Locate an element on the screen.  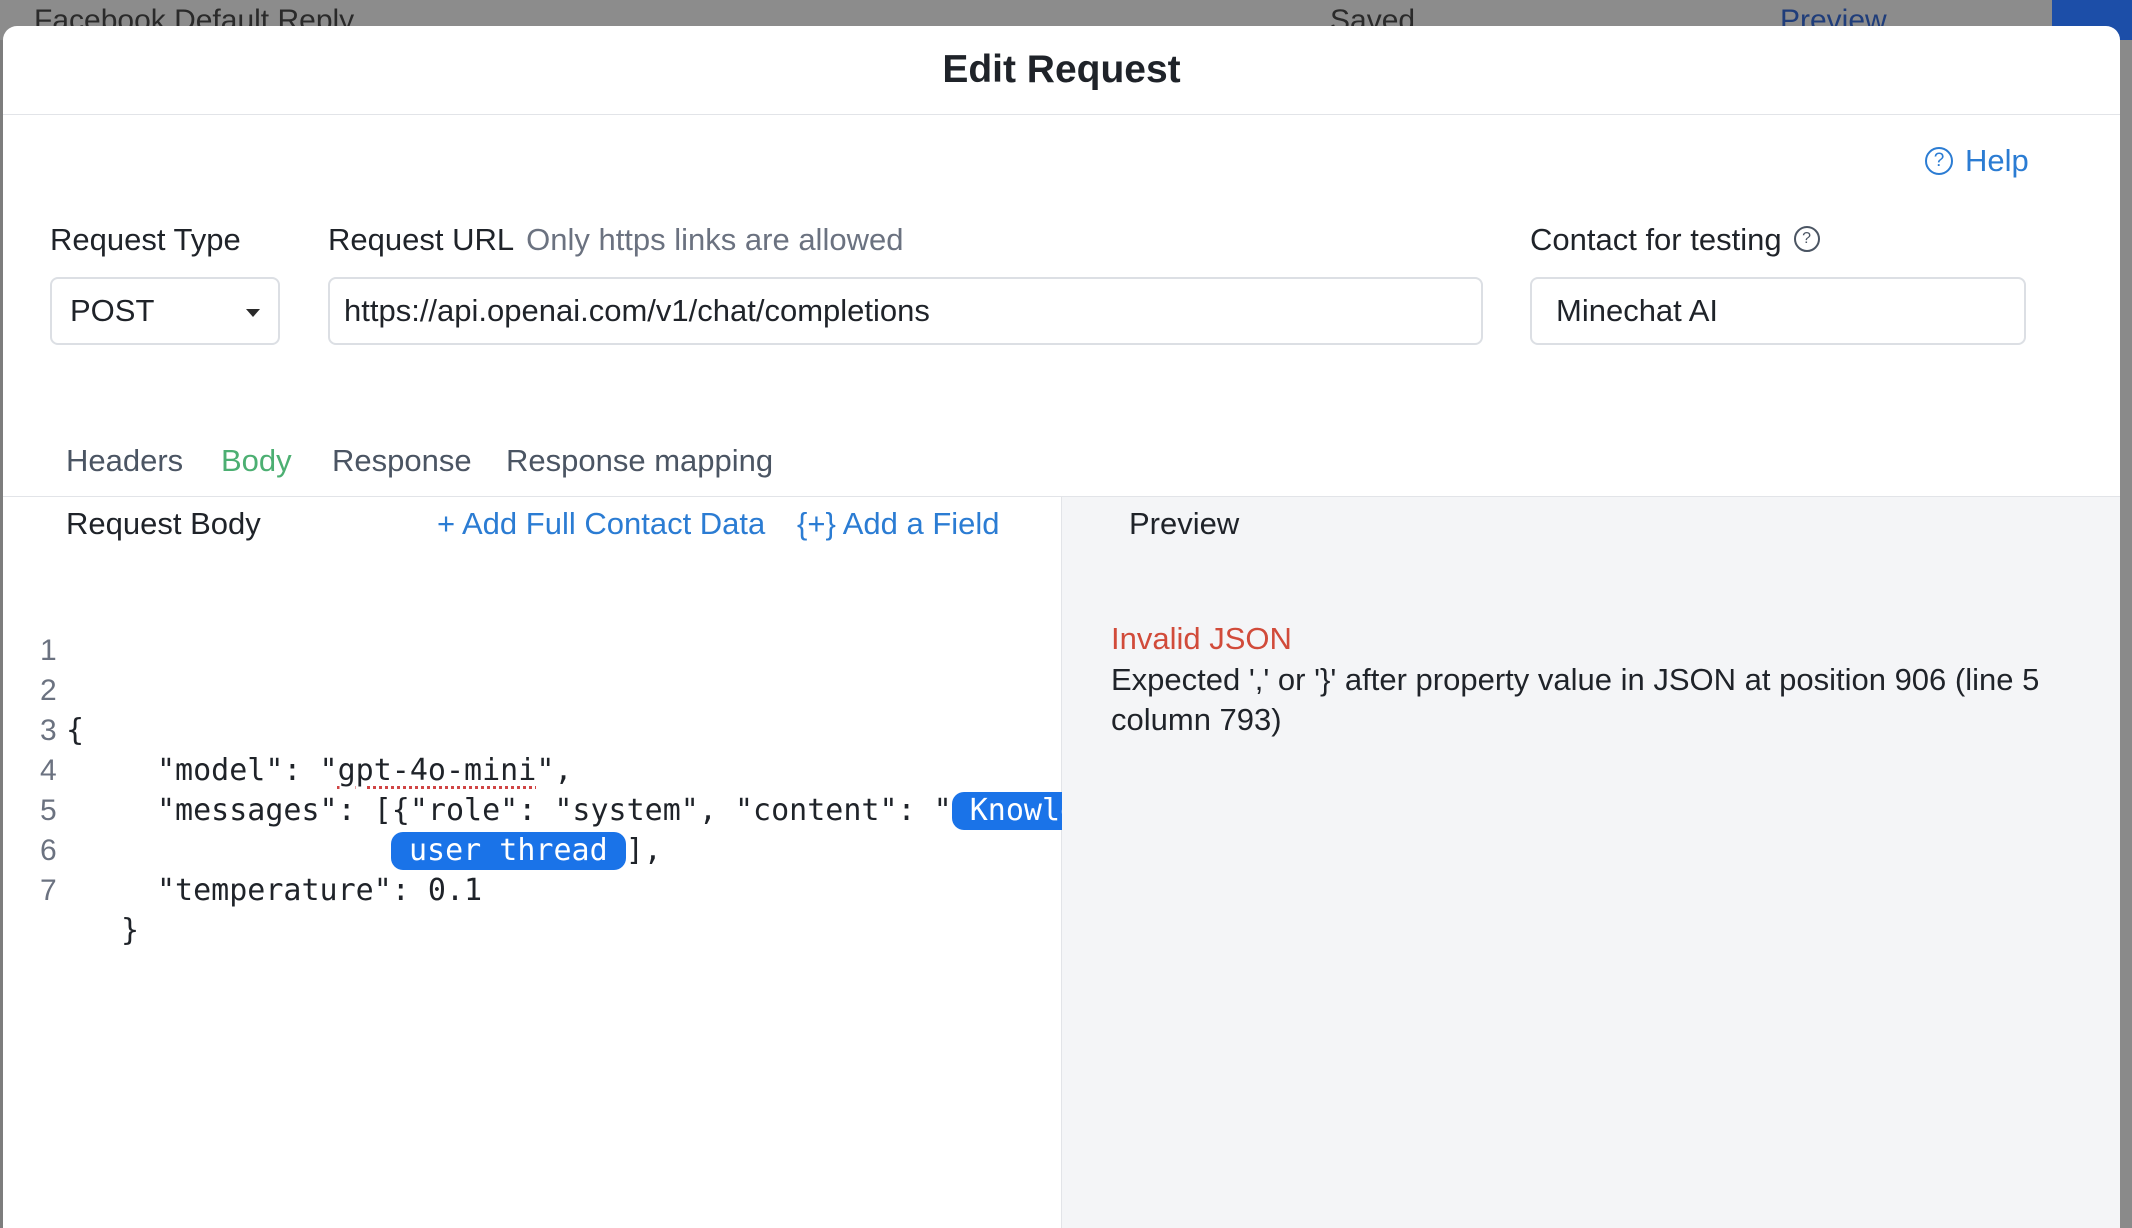
question-icon: ? is located at coordinates (1806, 238).